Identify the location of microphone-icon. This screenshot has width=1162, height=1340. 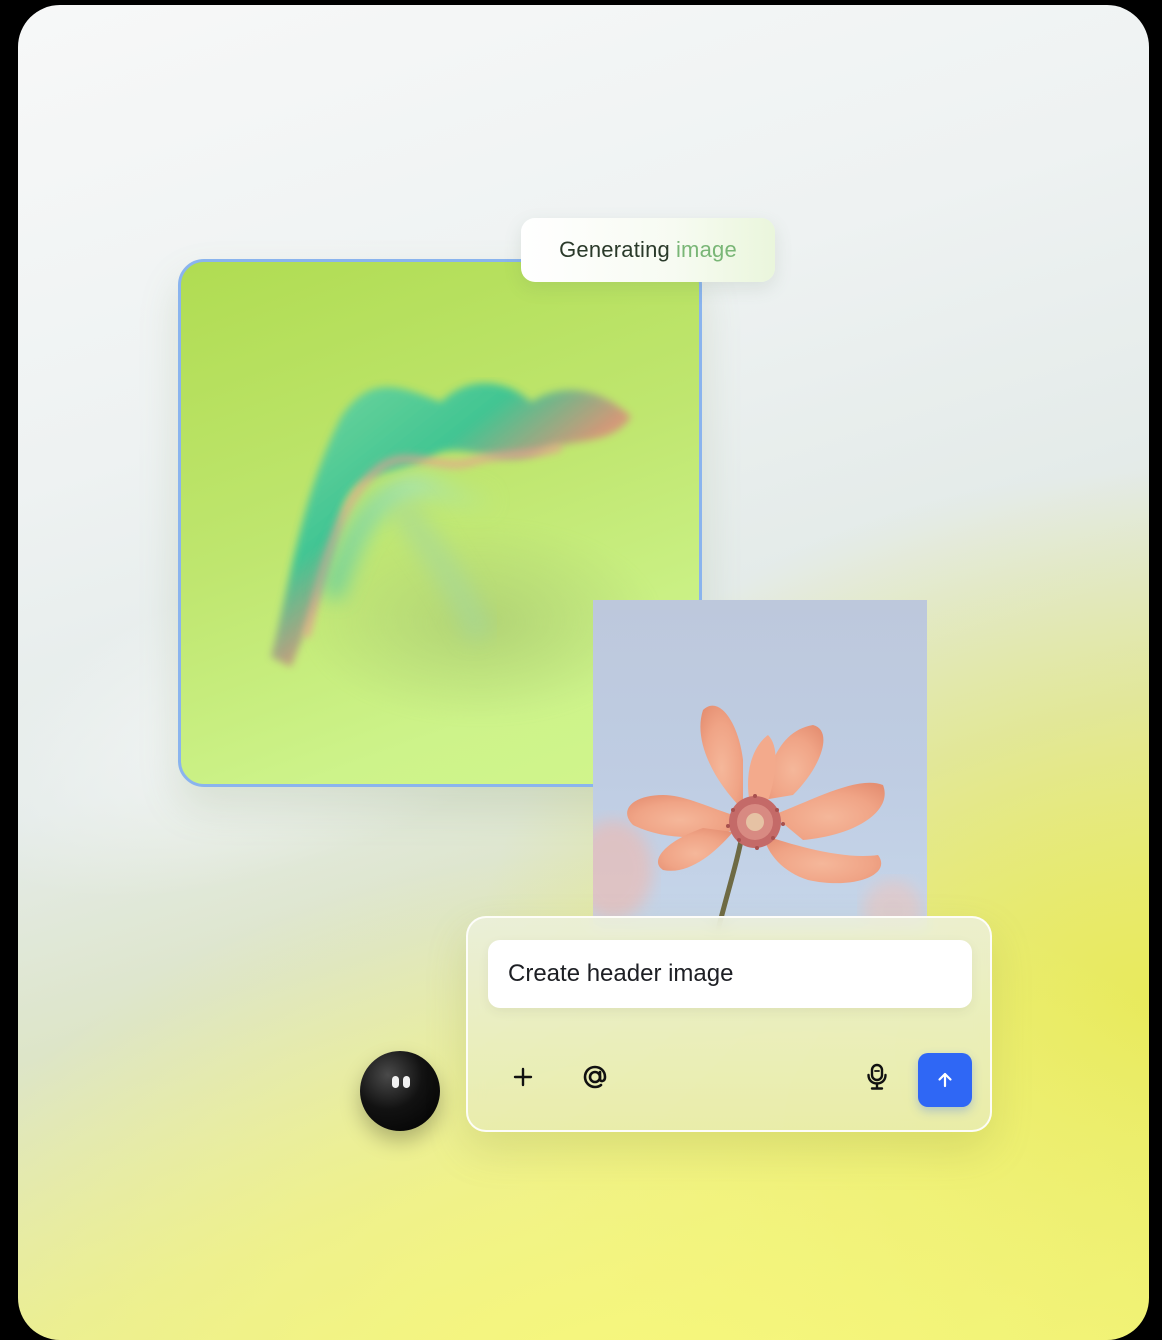
(877, 1077).